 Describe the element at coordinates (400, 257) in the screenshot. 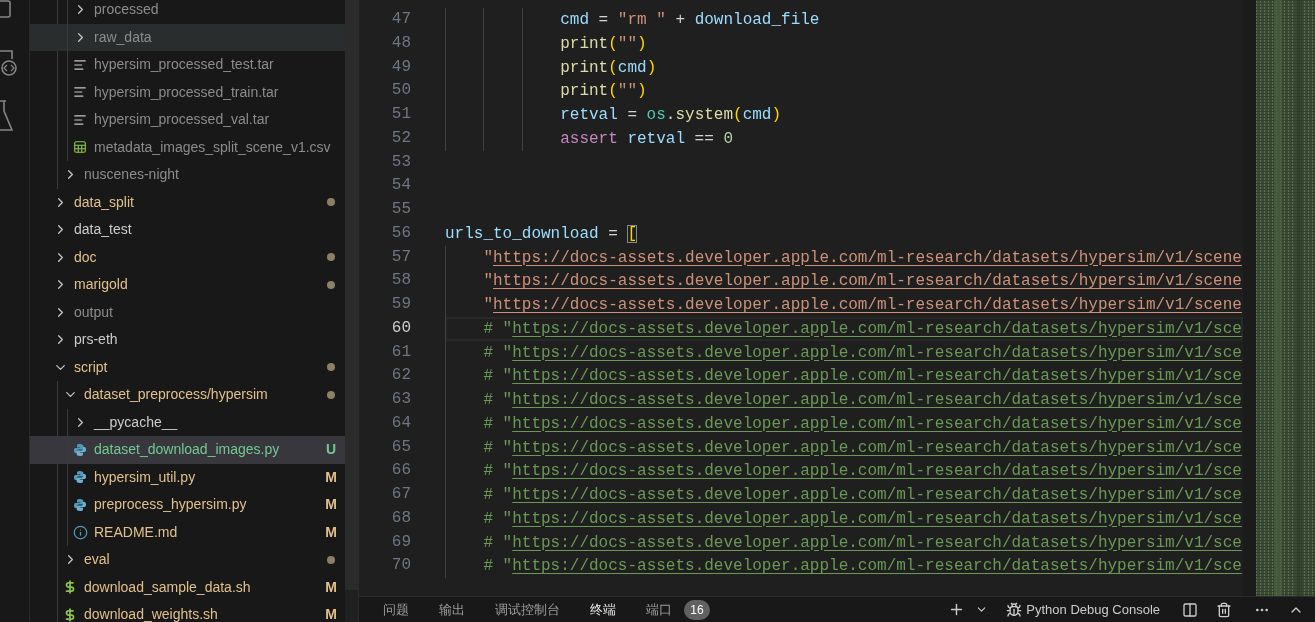

I see `line-number: 57` at that location.